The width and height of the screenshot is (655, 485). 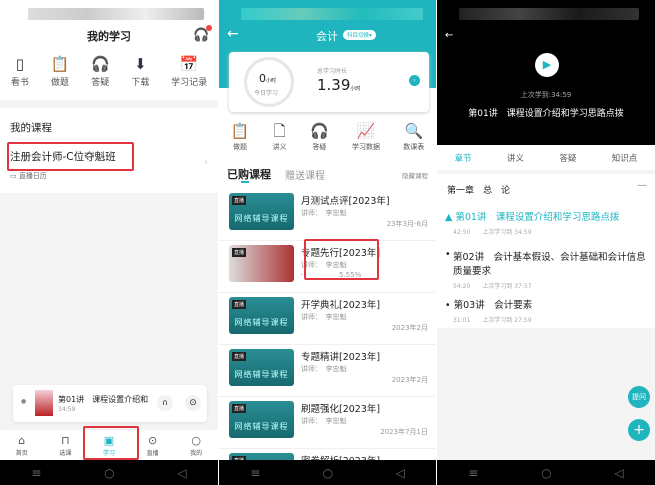 What do you see at coordinates (22, 445) in the screenshot?
I see `tab-home: ⌂ 首页` at bounding box center [22, 445].